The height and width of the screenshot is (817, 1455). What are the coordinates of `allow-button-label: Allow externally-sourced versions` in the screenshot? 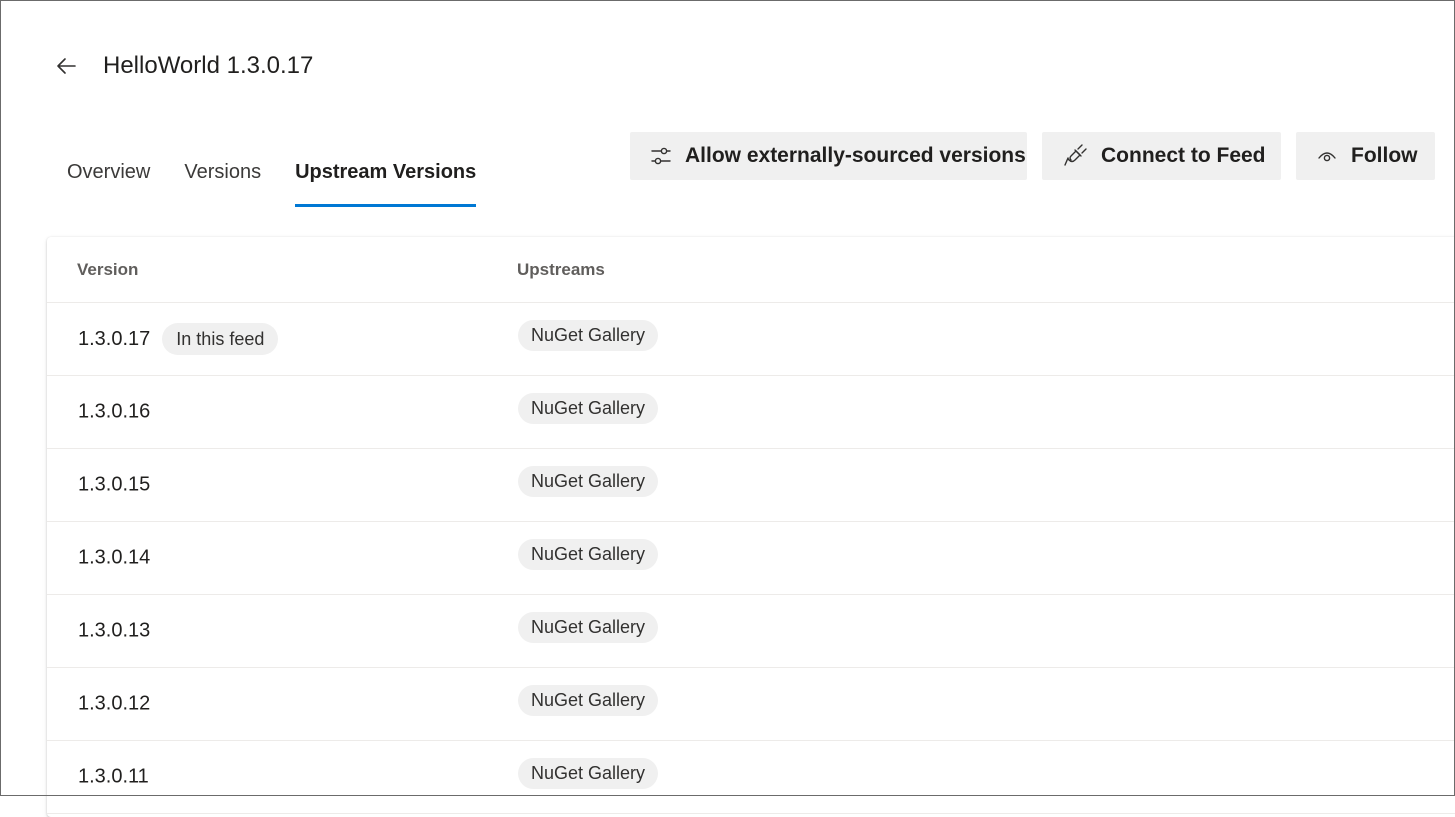 It's located at (855, 155).